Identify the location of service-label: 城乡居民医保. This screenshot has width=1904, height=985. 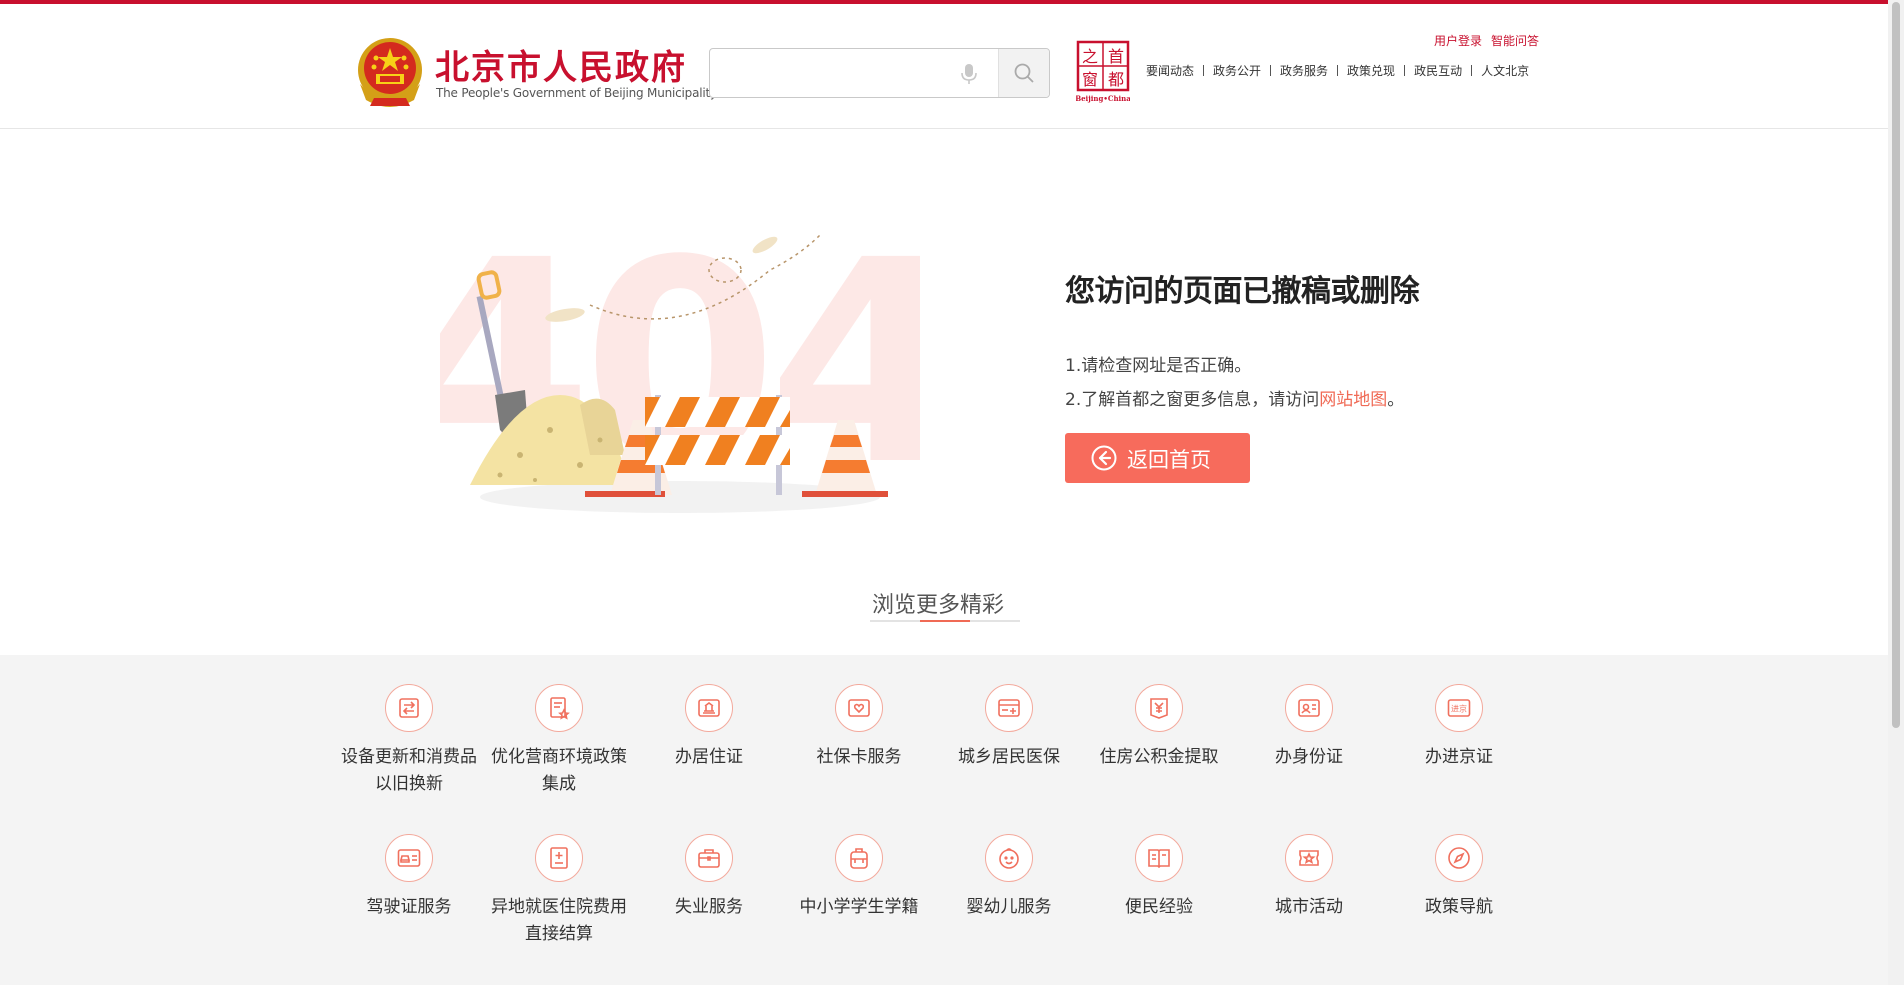
(1009, 757).